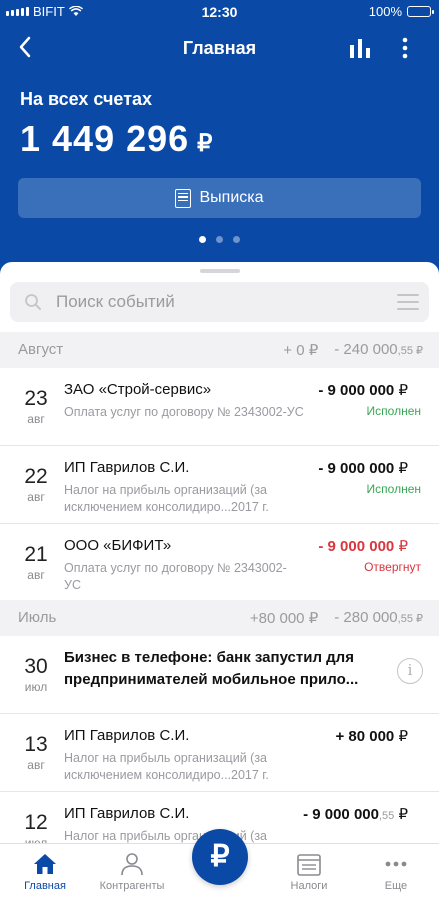 This screenshot has height=900, width=439. I want to click on event-day: 30, so click(36, 666).